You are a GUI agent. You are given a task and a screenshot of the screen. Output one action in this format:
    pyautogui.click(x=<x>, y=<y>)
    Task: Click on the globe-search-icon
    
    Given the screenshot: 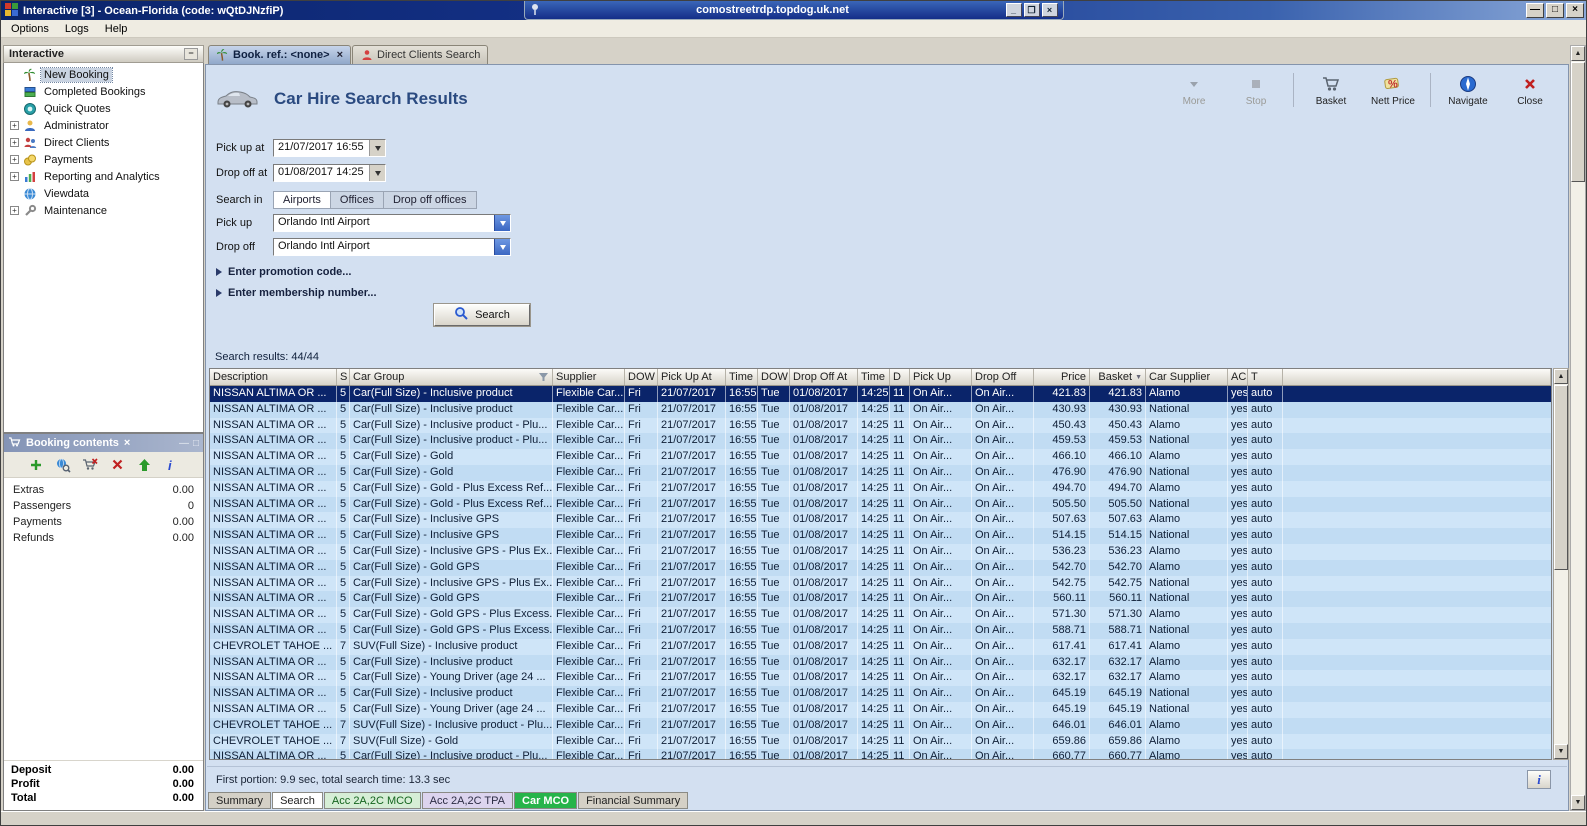 What is the action you would take?
    pyautogui.click(x=63, y=465)
    